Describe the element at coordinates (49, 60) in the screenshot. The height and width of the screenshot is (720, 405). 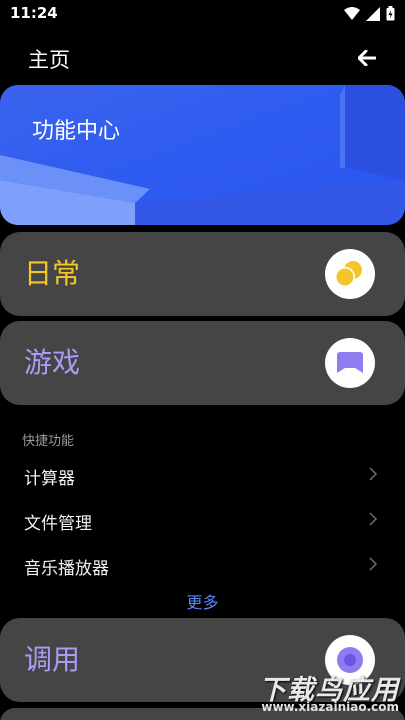
I see `page-title: 主页` at that location.